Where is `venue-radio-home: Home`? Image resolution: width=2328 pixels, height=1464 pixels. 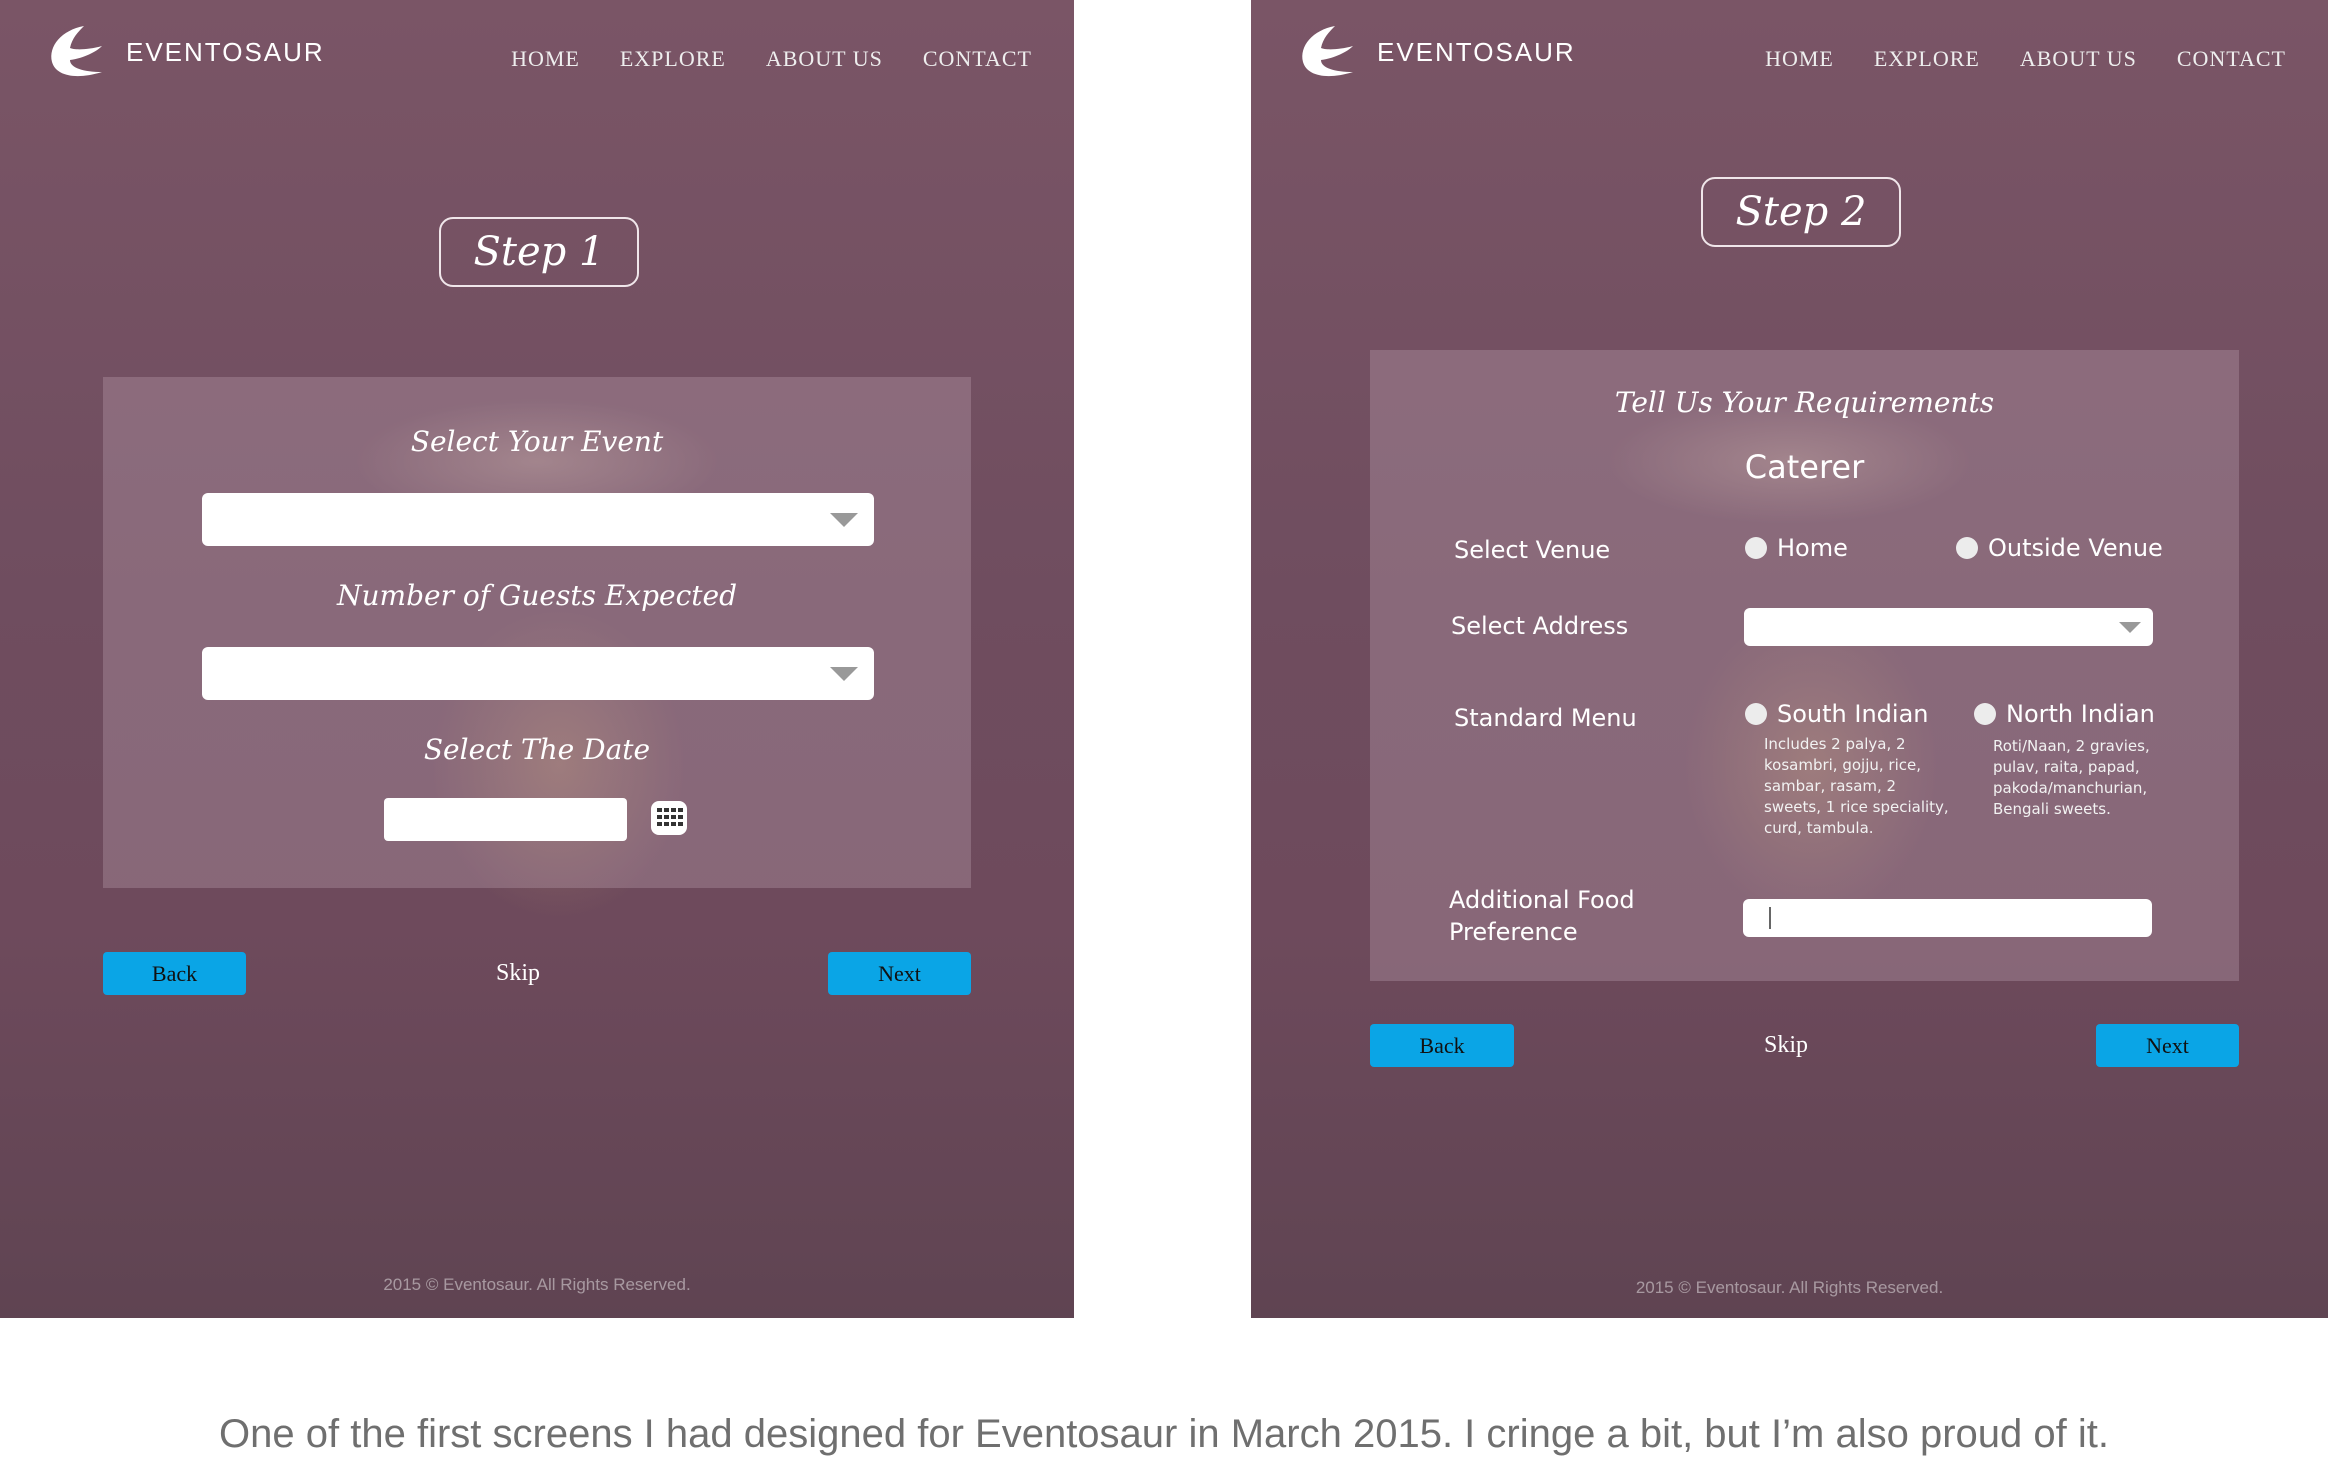
venue-radio-home: Home is located at coordinates (1796, 548).